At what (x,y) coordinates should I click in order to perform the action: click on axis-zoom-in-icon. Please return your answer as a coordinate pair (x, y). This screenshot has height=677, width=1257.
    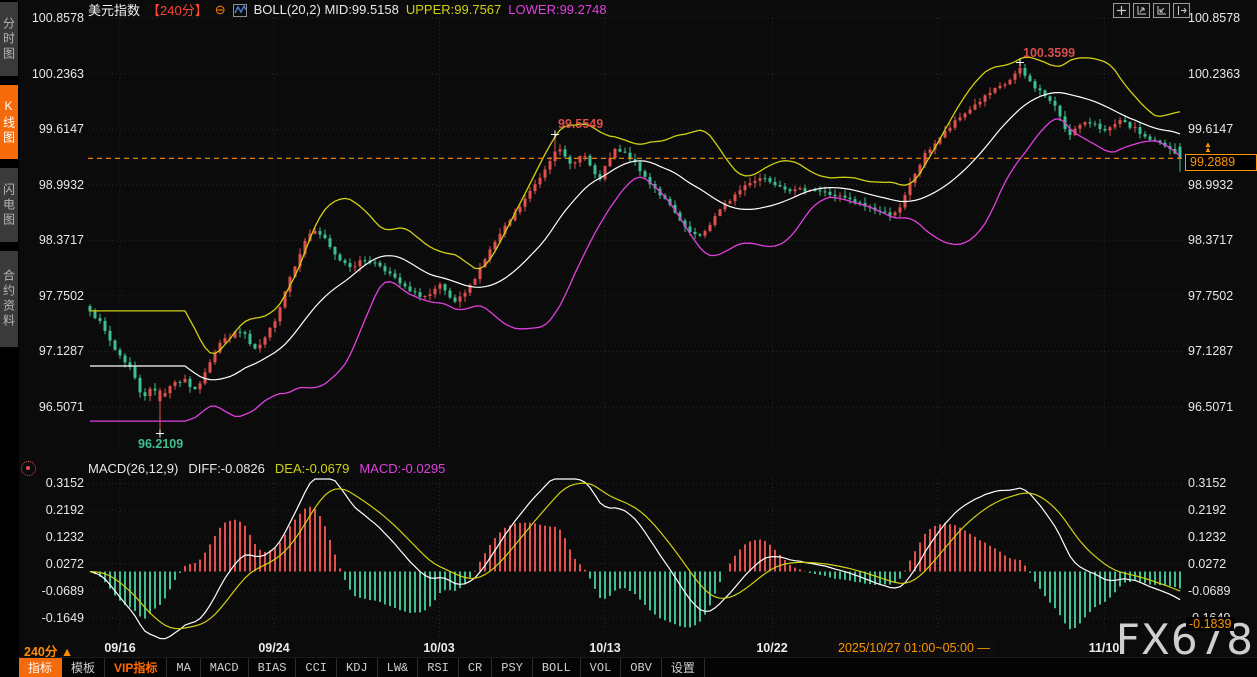
    Looking at the image, I should click on (1141, 10).